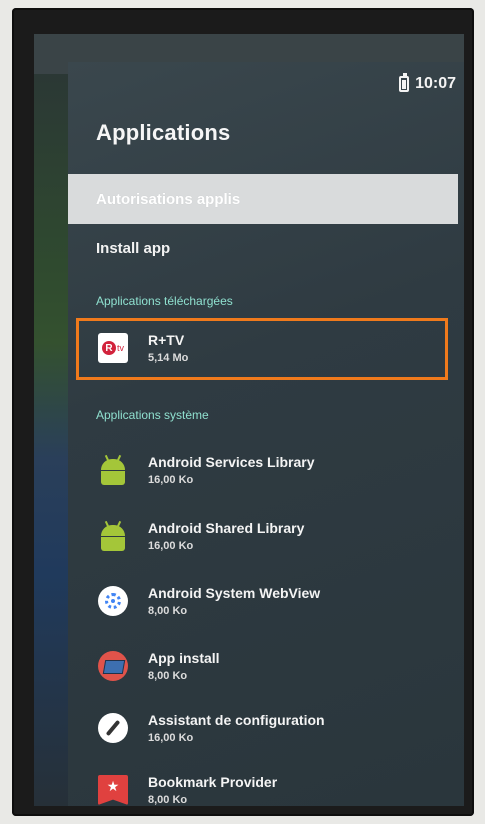 The image size is (485, 824). I want to click on app-item-bookmark-provider: ★ Bookmark Provider 8,00 Ko, so click(273, 784).